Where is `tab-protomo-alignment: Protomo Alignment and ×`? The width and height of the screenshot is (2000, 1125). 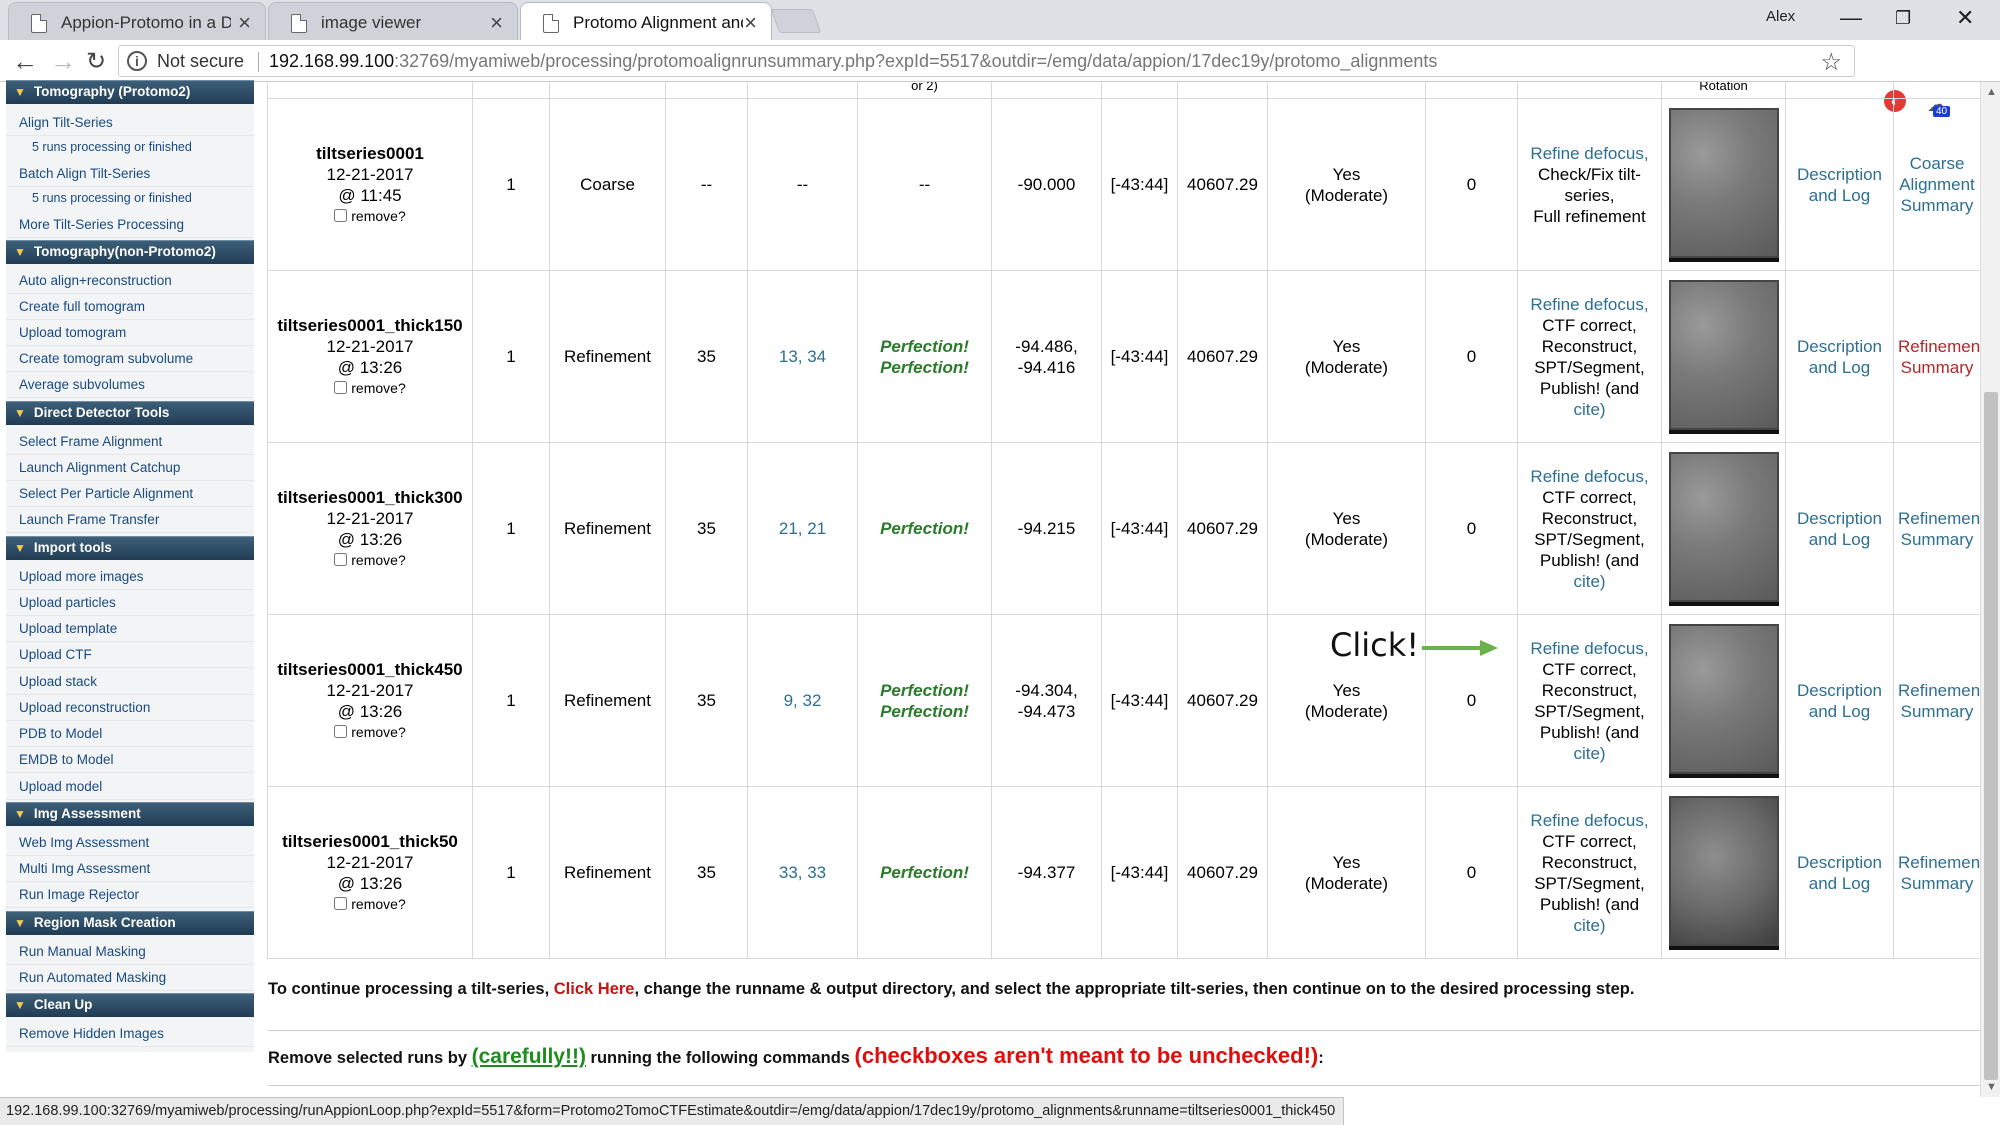
tab-protomo-alignment: Protomo Alignment and × is located at coordinates (646, 22).